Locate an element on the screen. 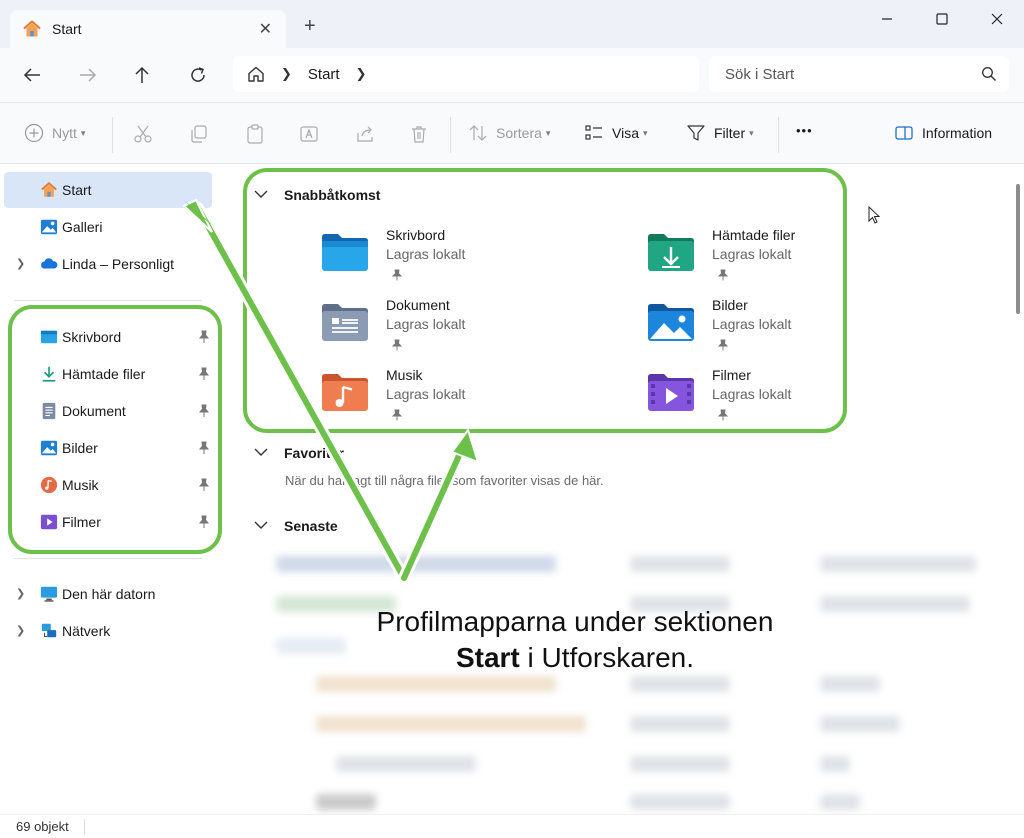  close-icon is located at coordinates (997, 19).